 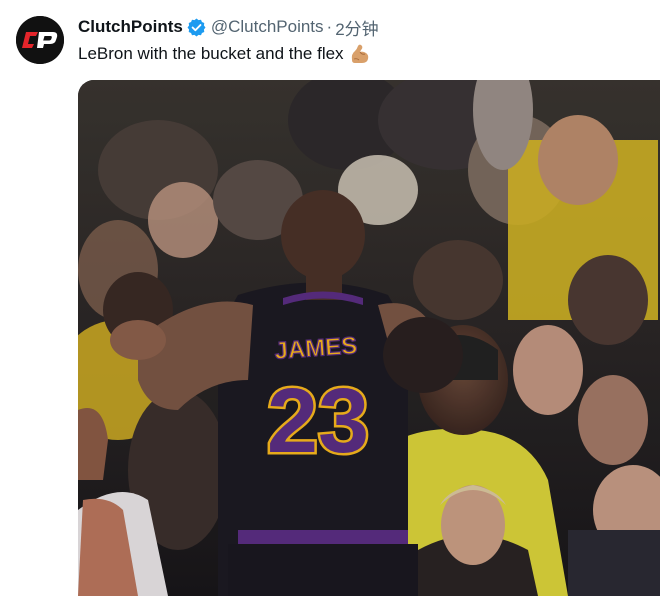 I want to click on timestamp: 2分钟, so click(x=356, y=27).